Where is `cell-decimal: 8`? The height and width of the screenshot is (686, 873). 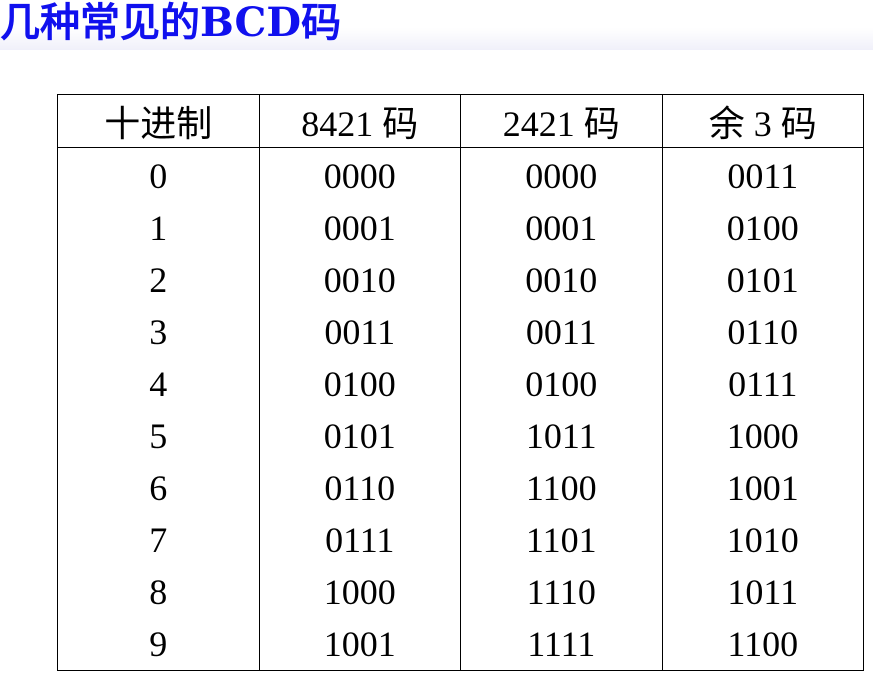
cell-decimal: 8 is located at coordinates (158, 592).